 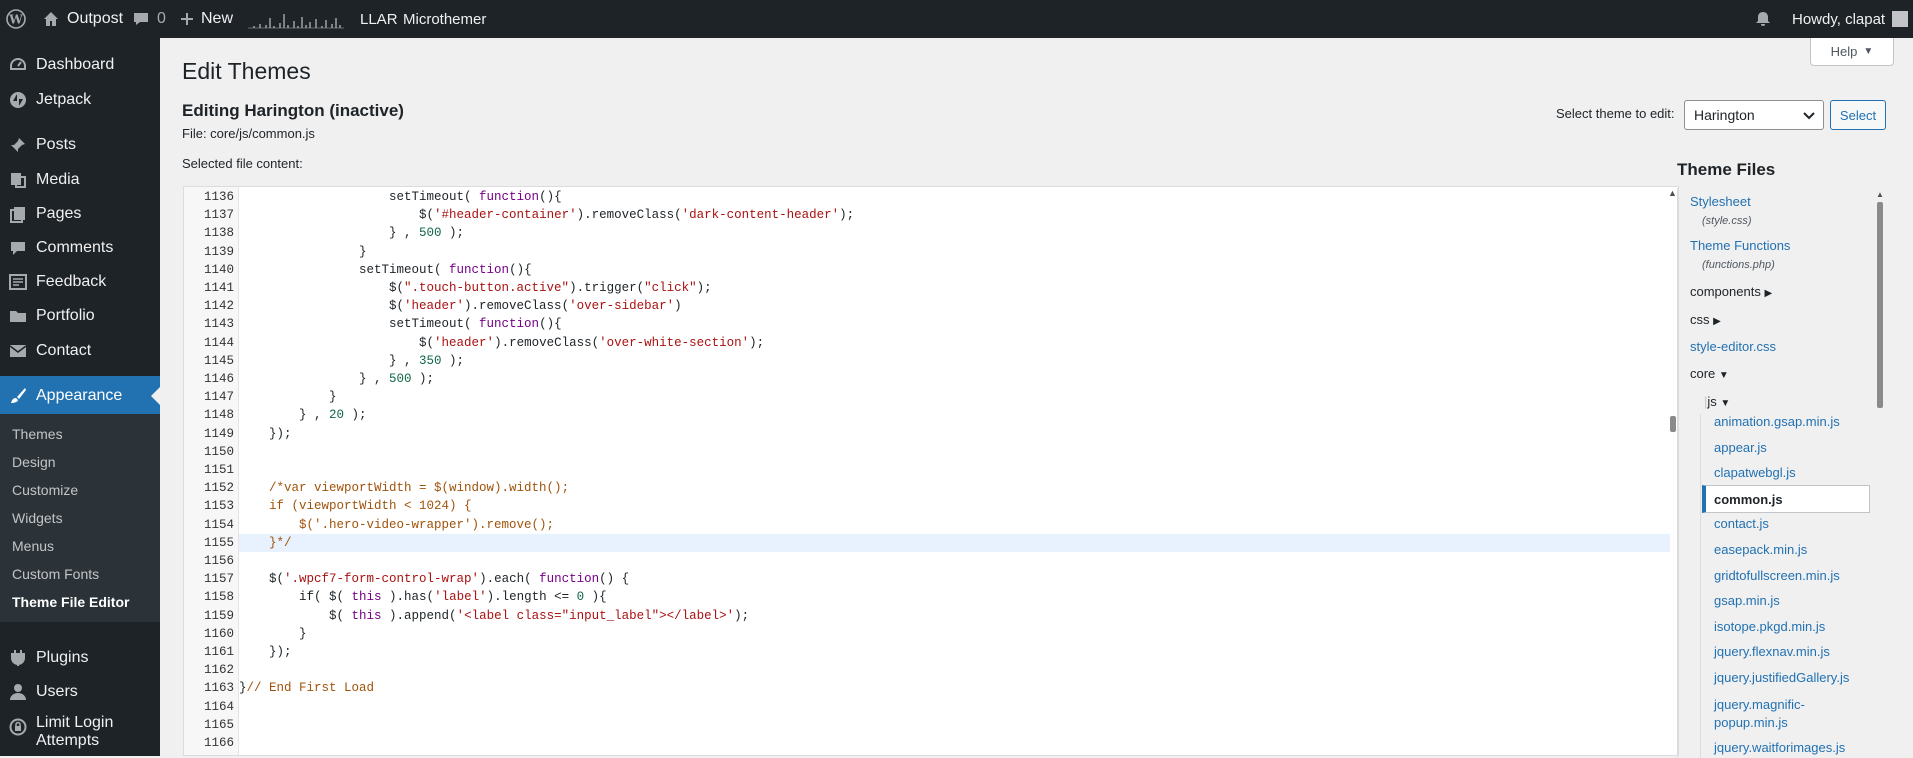 What do you see at coordinates (218, 451) in the screenshot?
I see `line-number: 1150` at bounding box center [218, 451].